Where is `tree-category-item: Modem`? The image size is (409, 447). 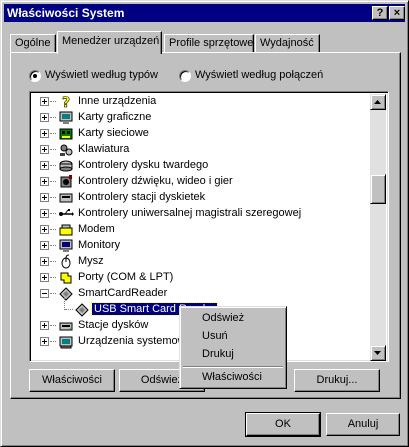
tree-category-item: Modem is located at coordinates (200, 230).